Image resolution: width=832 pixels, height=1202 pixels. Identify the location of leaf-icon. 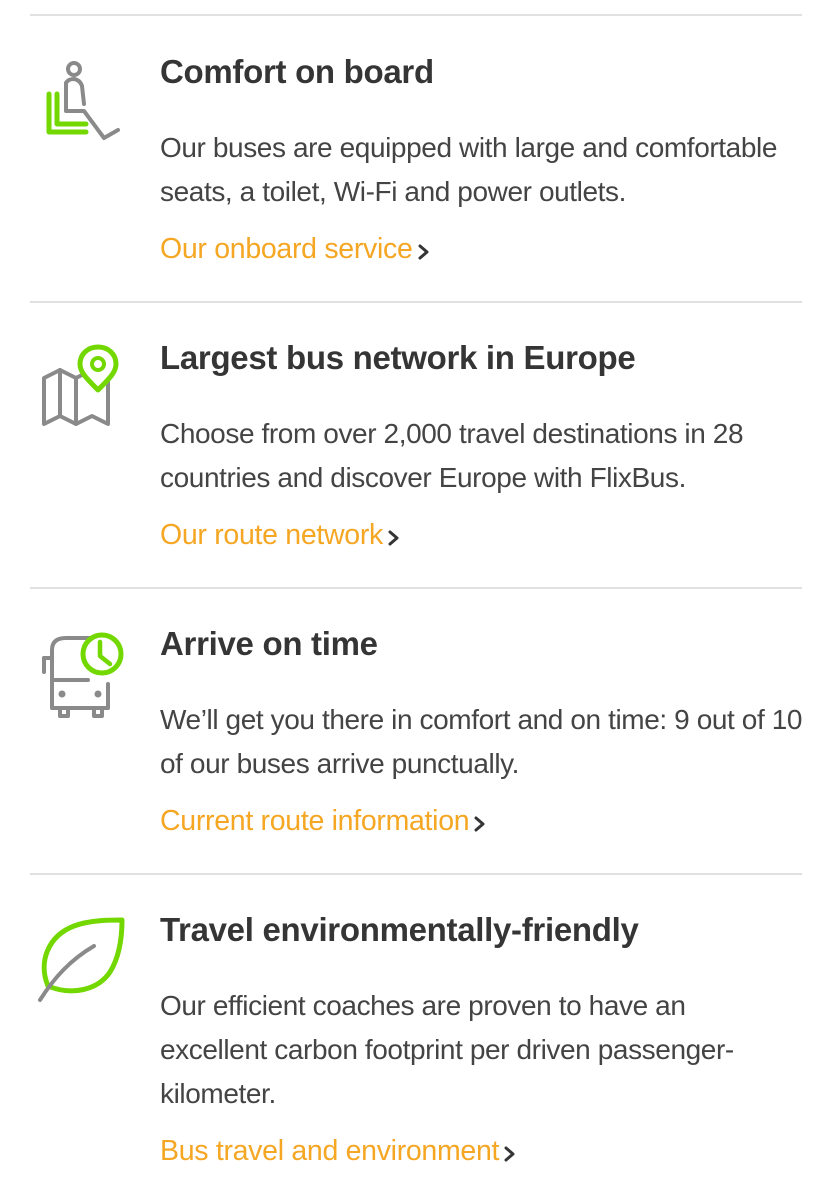
(80, 958).